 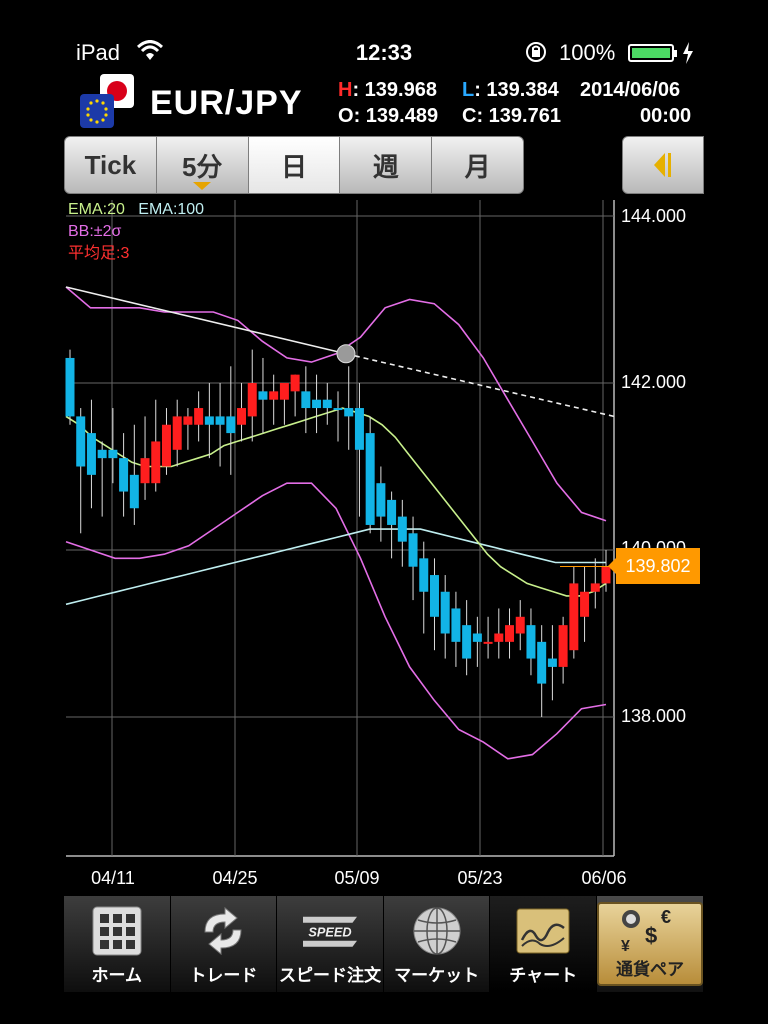 I want to click on toolbar-trade: トレード, so click(x=224, y=944).